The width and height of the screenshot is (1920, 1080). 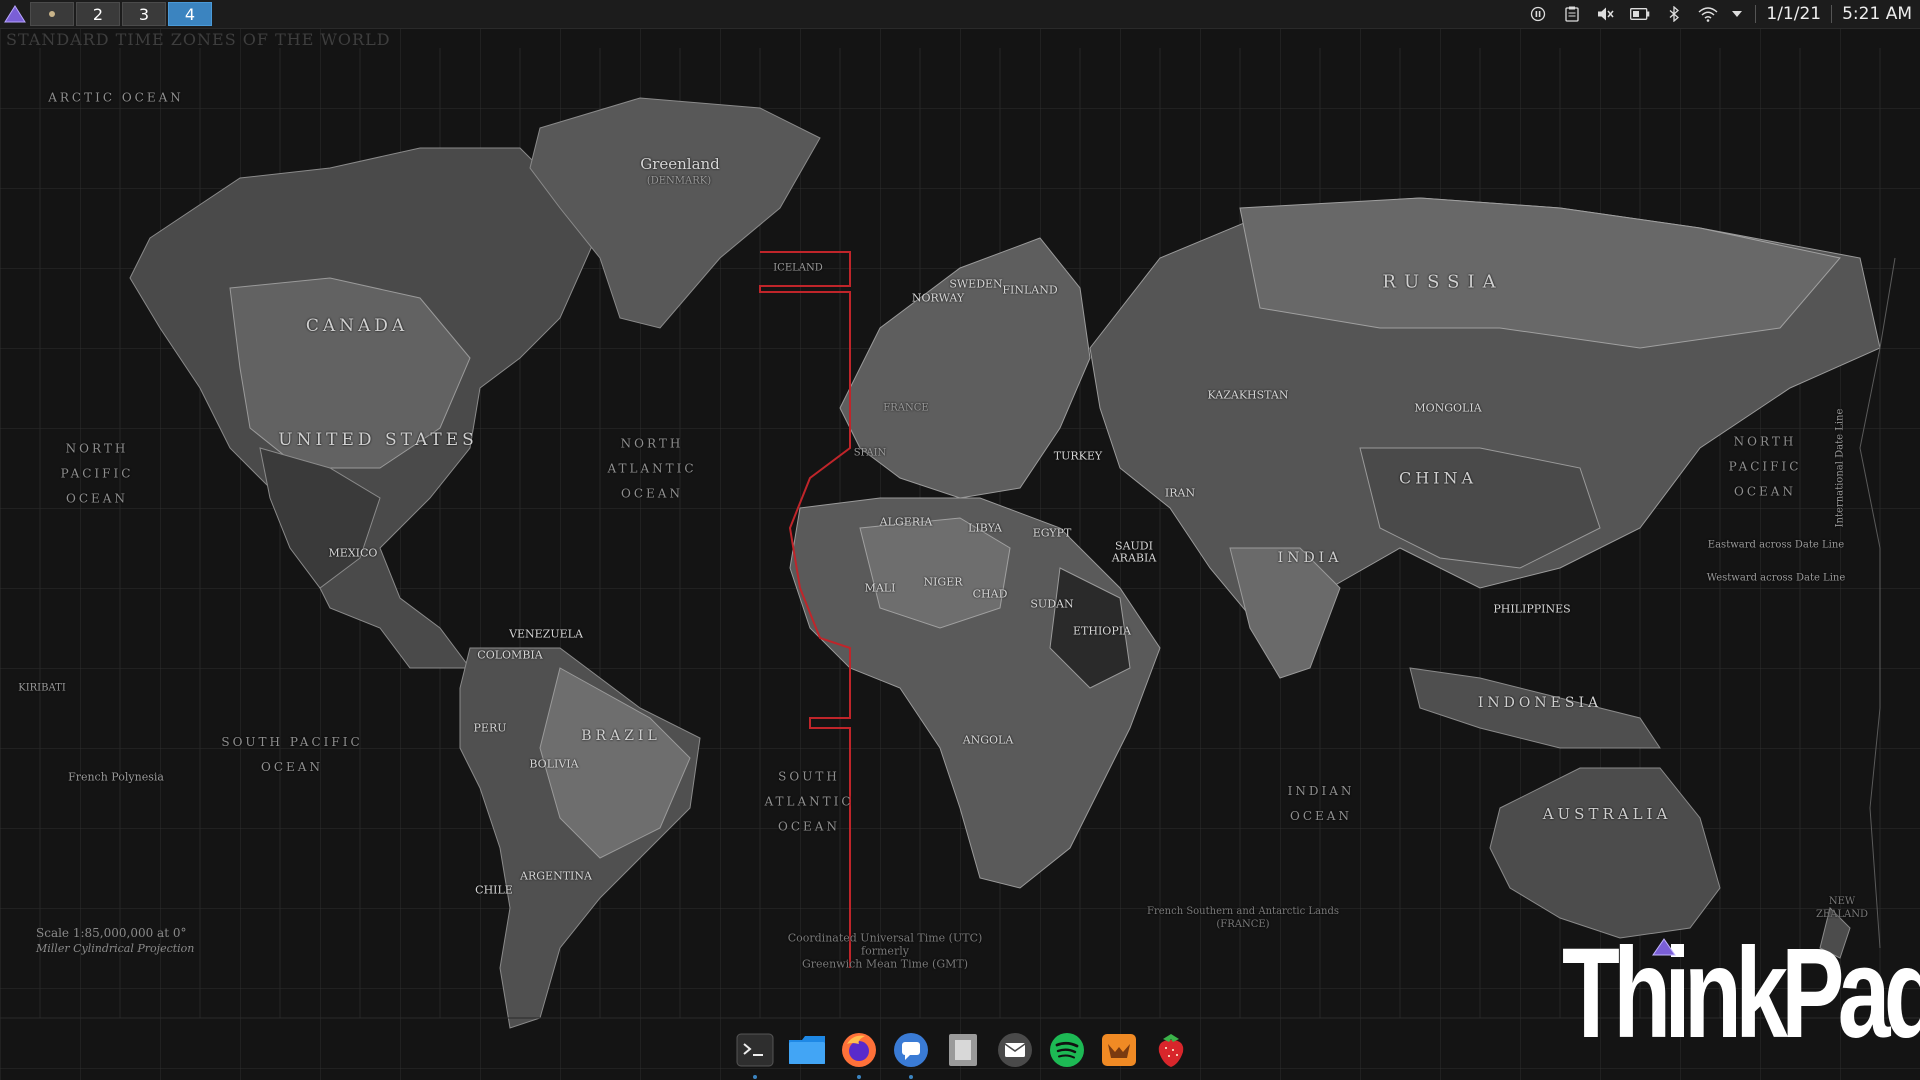 What do you see at coordinates (652, 468) in the screenshot?
I see `label-north-atlantic: NORTH ATLANTIC OCEAN` at bounding box center [652, 468].